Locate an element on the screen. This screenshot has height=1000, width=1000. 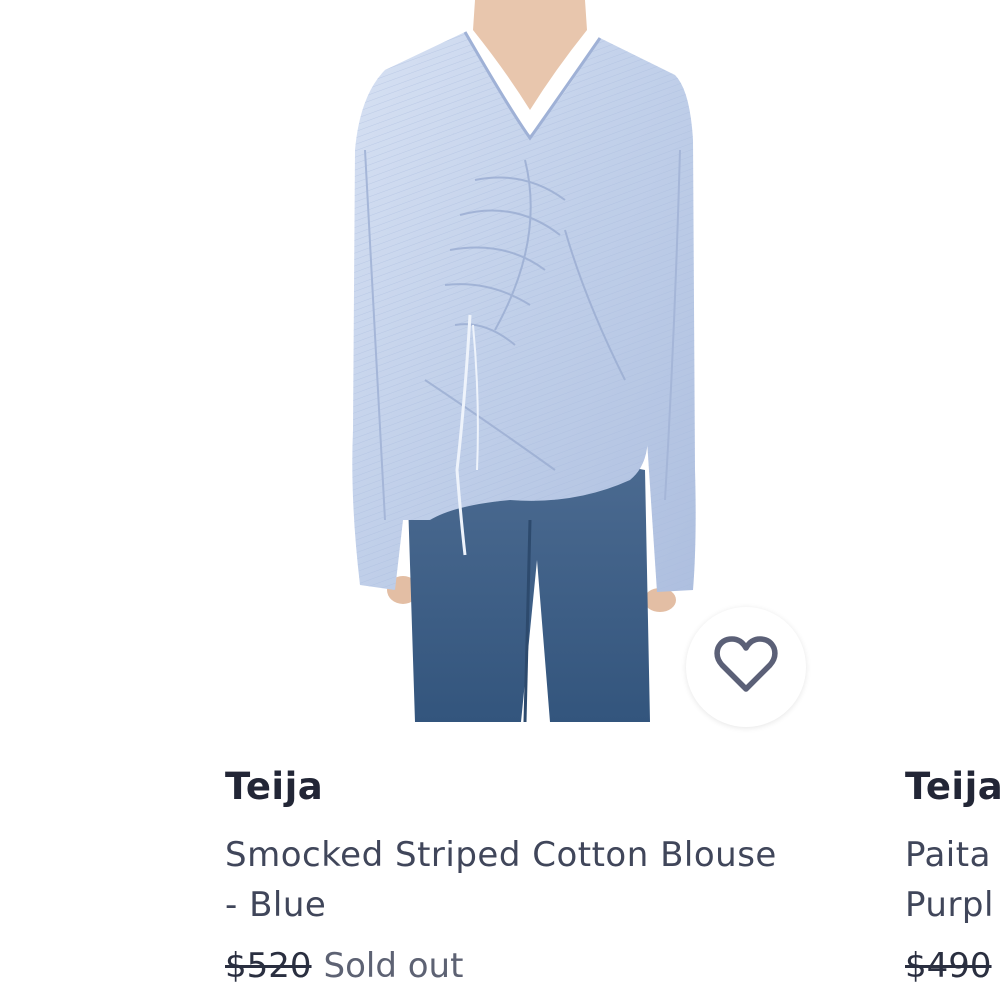
price-row: $520 Sold out is located at coordinates (535, 966).